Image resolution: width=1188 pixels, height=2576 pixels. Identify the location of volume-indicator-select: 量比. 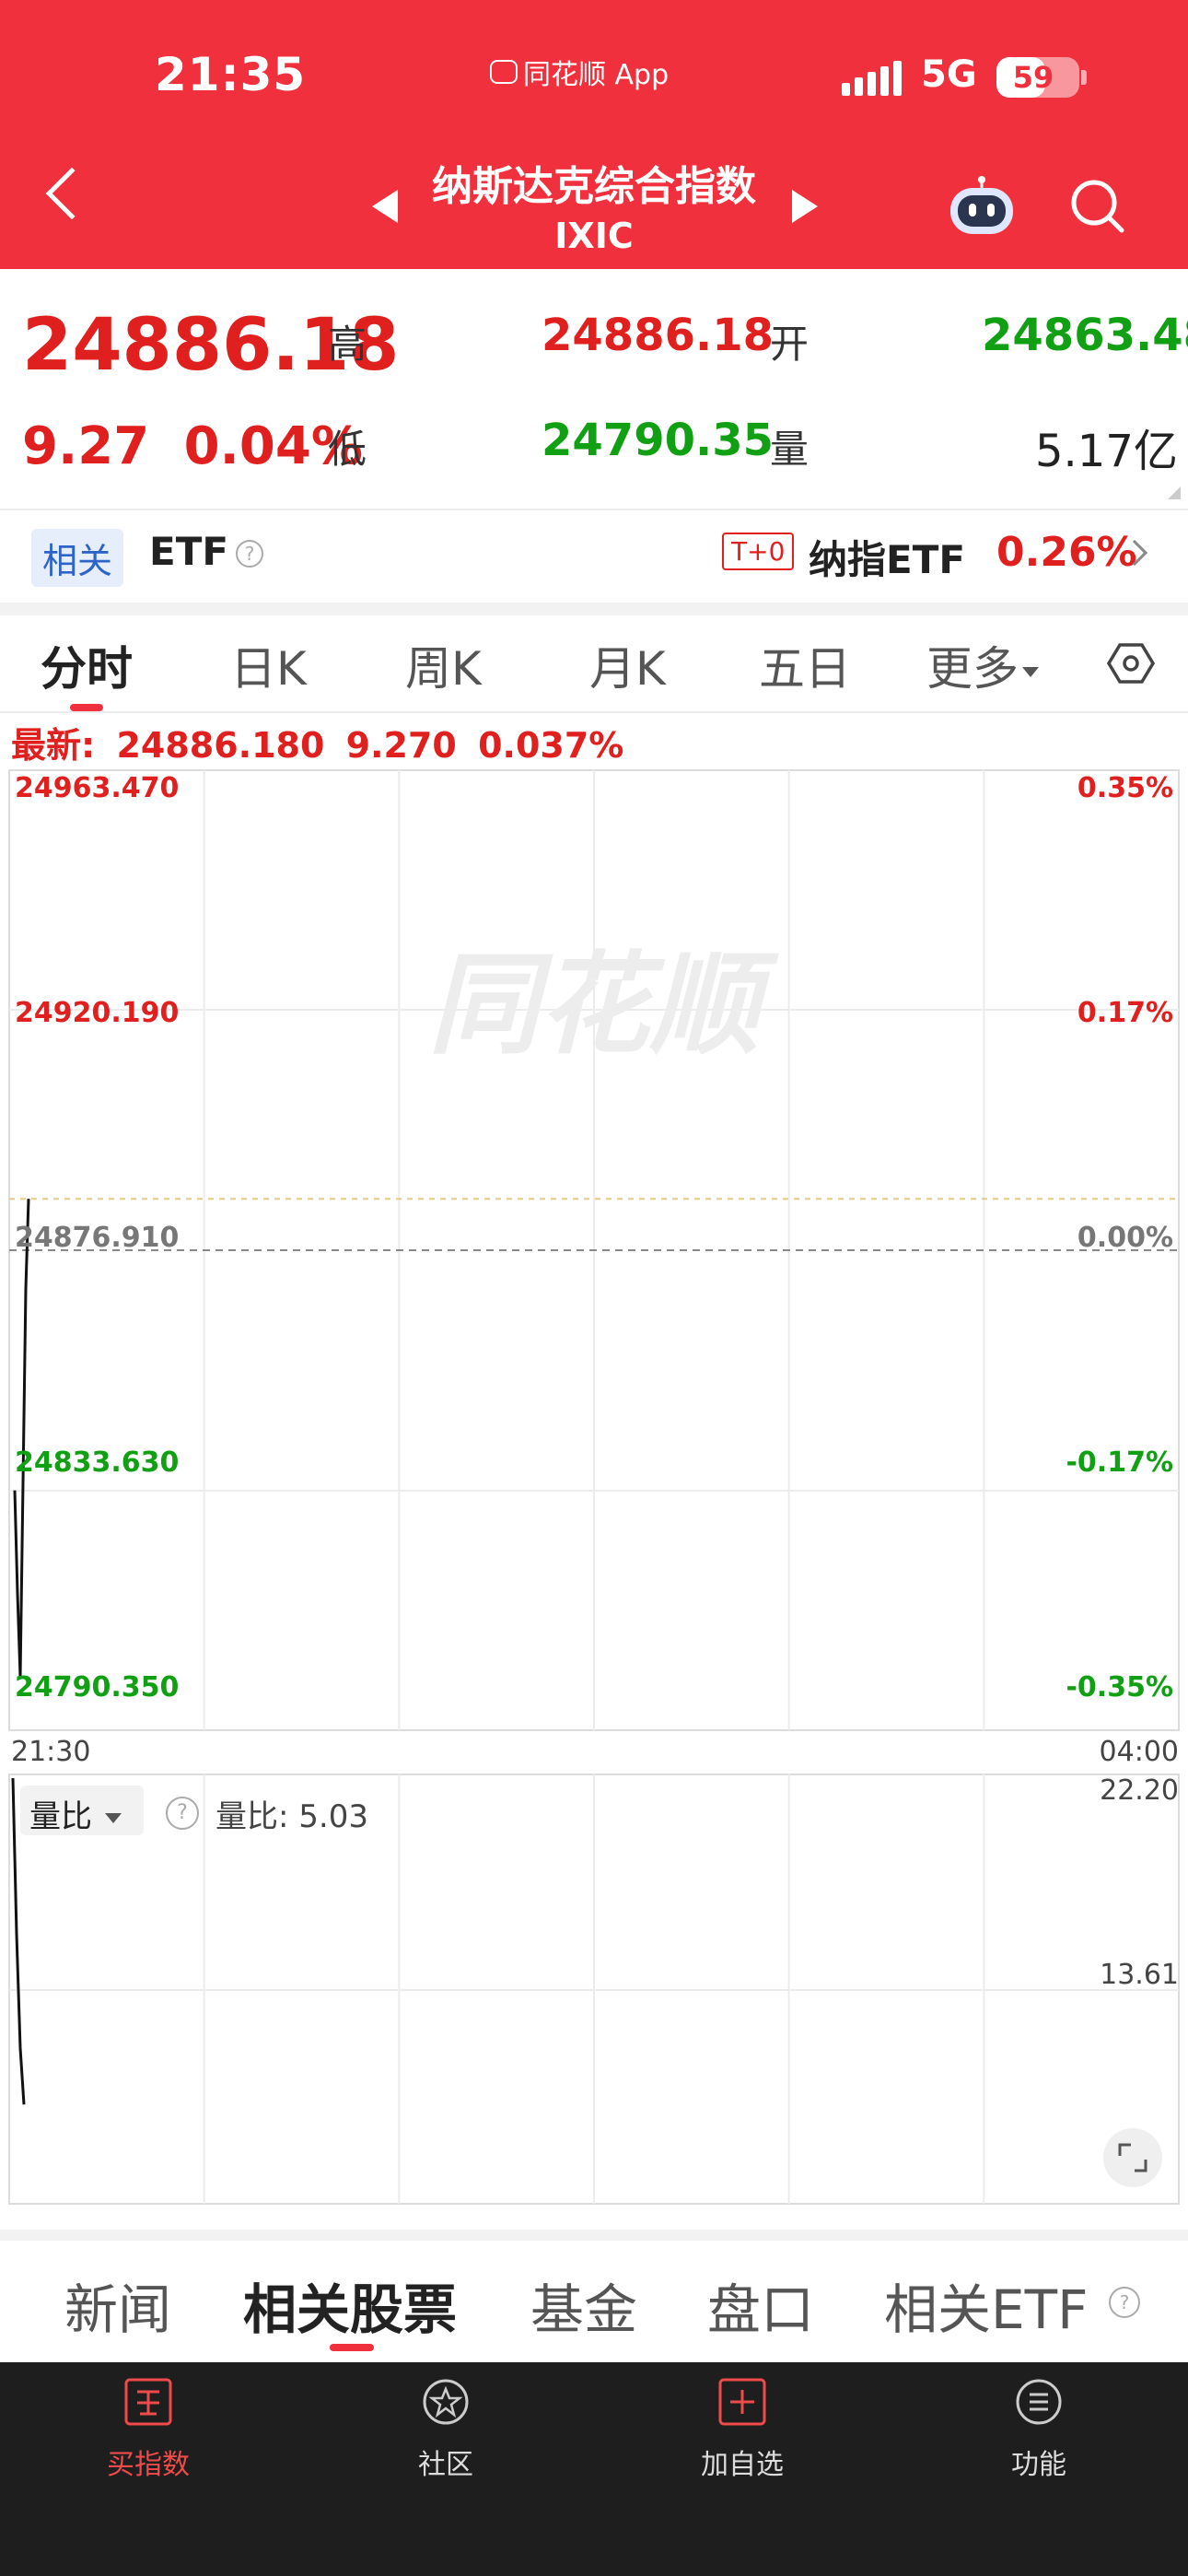
(82, 1810).